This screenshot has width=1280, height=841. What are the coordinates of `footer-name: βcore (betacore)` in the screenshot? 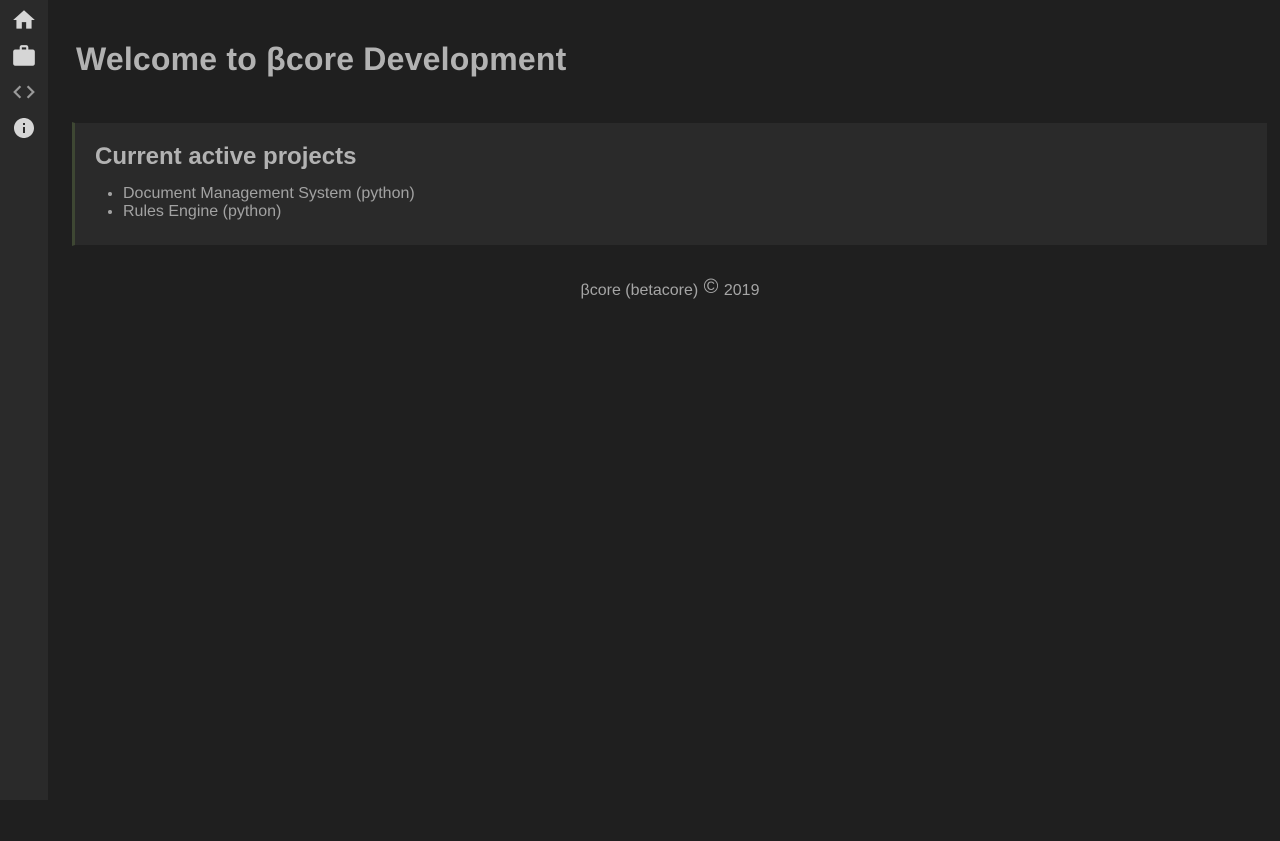 It's located at (639, 290).